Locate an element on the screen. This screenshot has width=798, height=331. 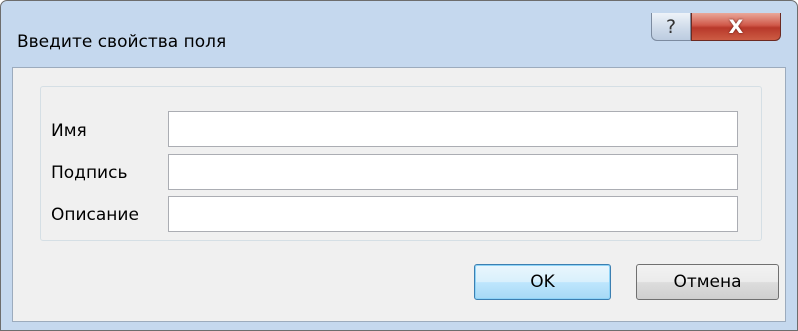
close-button: X is located at coordinates (736, 27).